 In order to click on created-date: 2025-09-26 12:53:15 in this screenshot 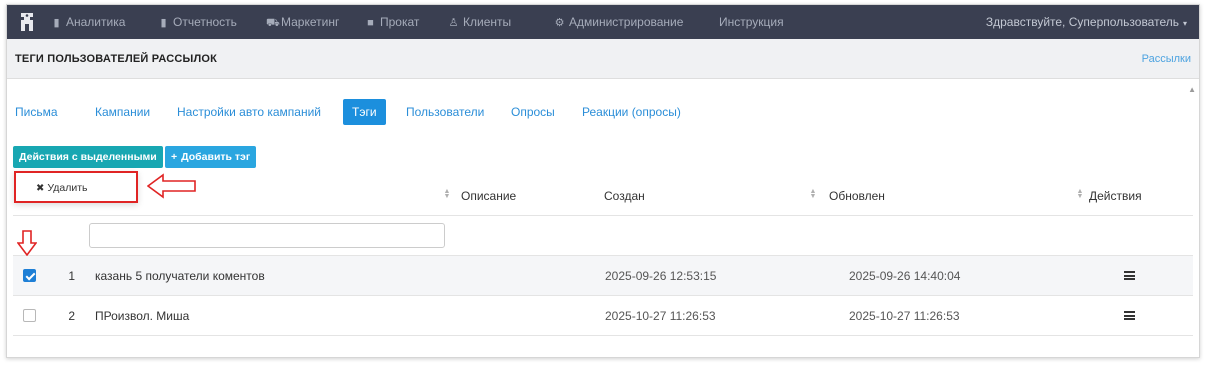, I will do `click(661, 276)`.